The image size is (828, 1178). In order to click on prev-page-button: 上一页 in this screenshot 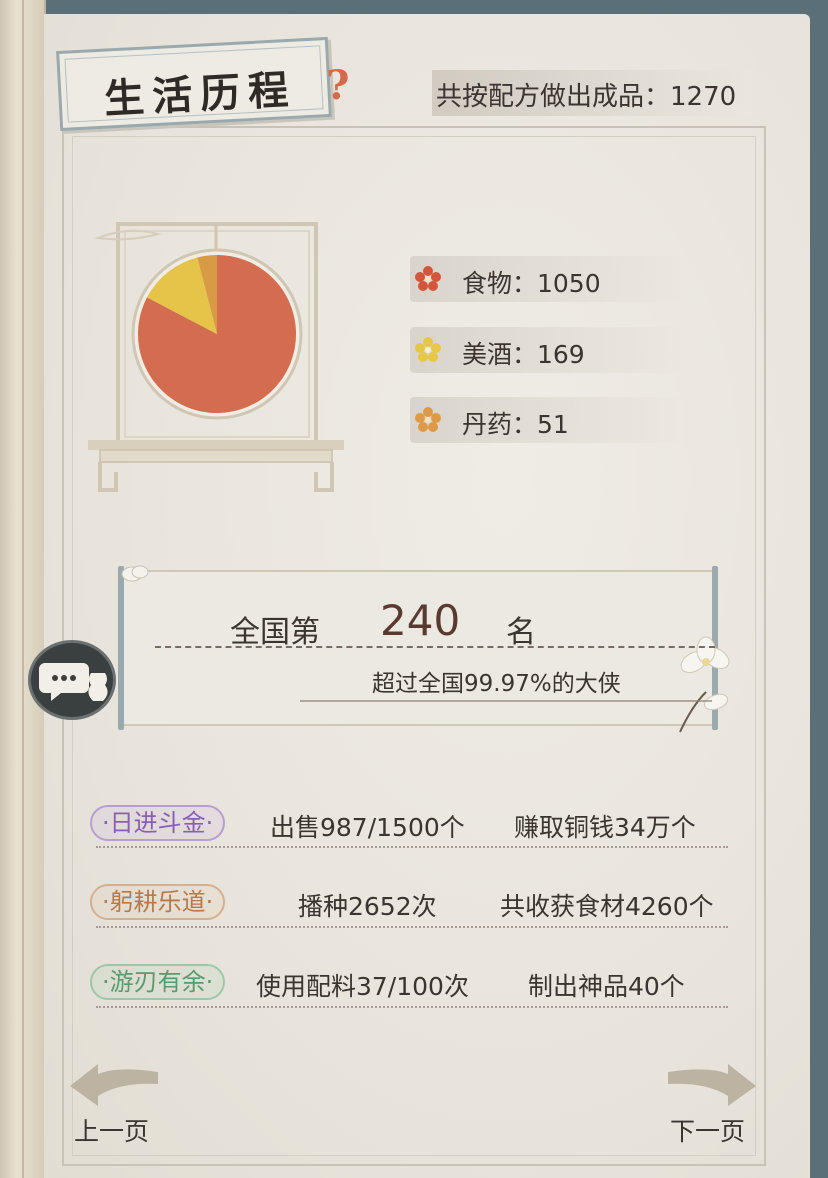, I will do `click(111, 1130)`.